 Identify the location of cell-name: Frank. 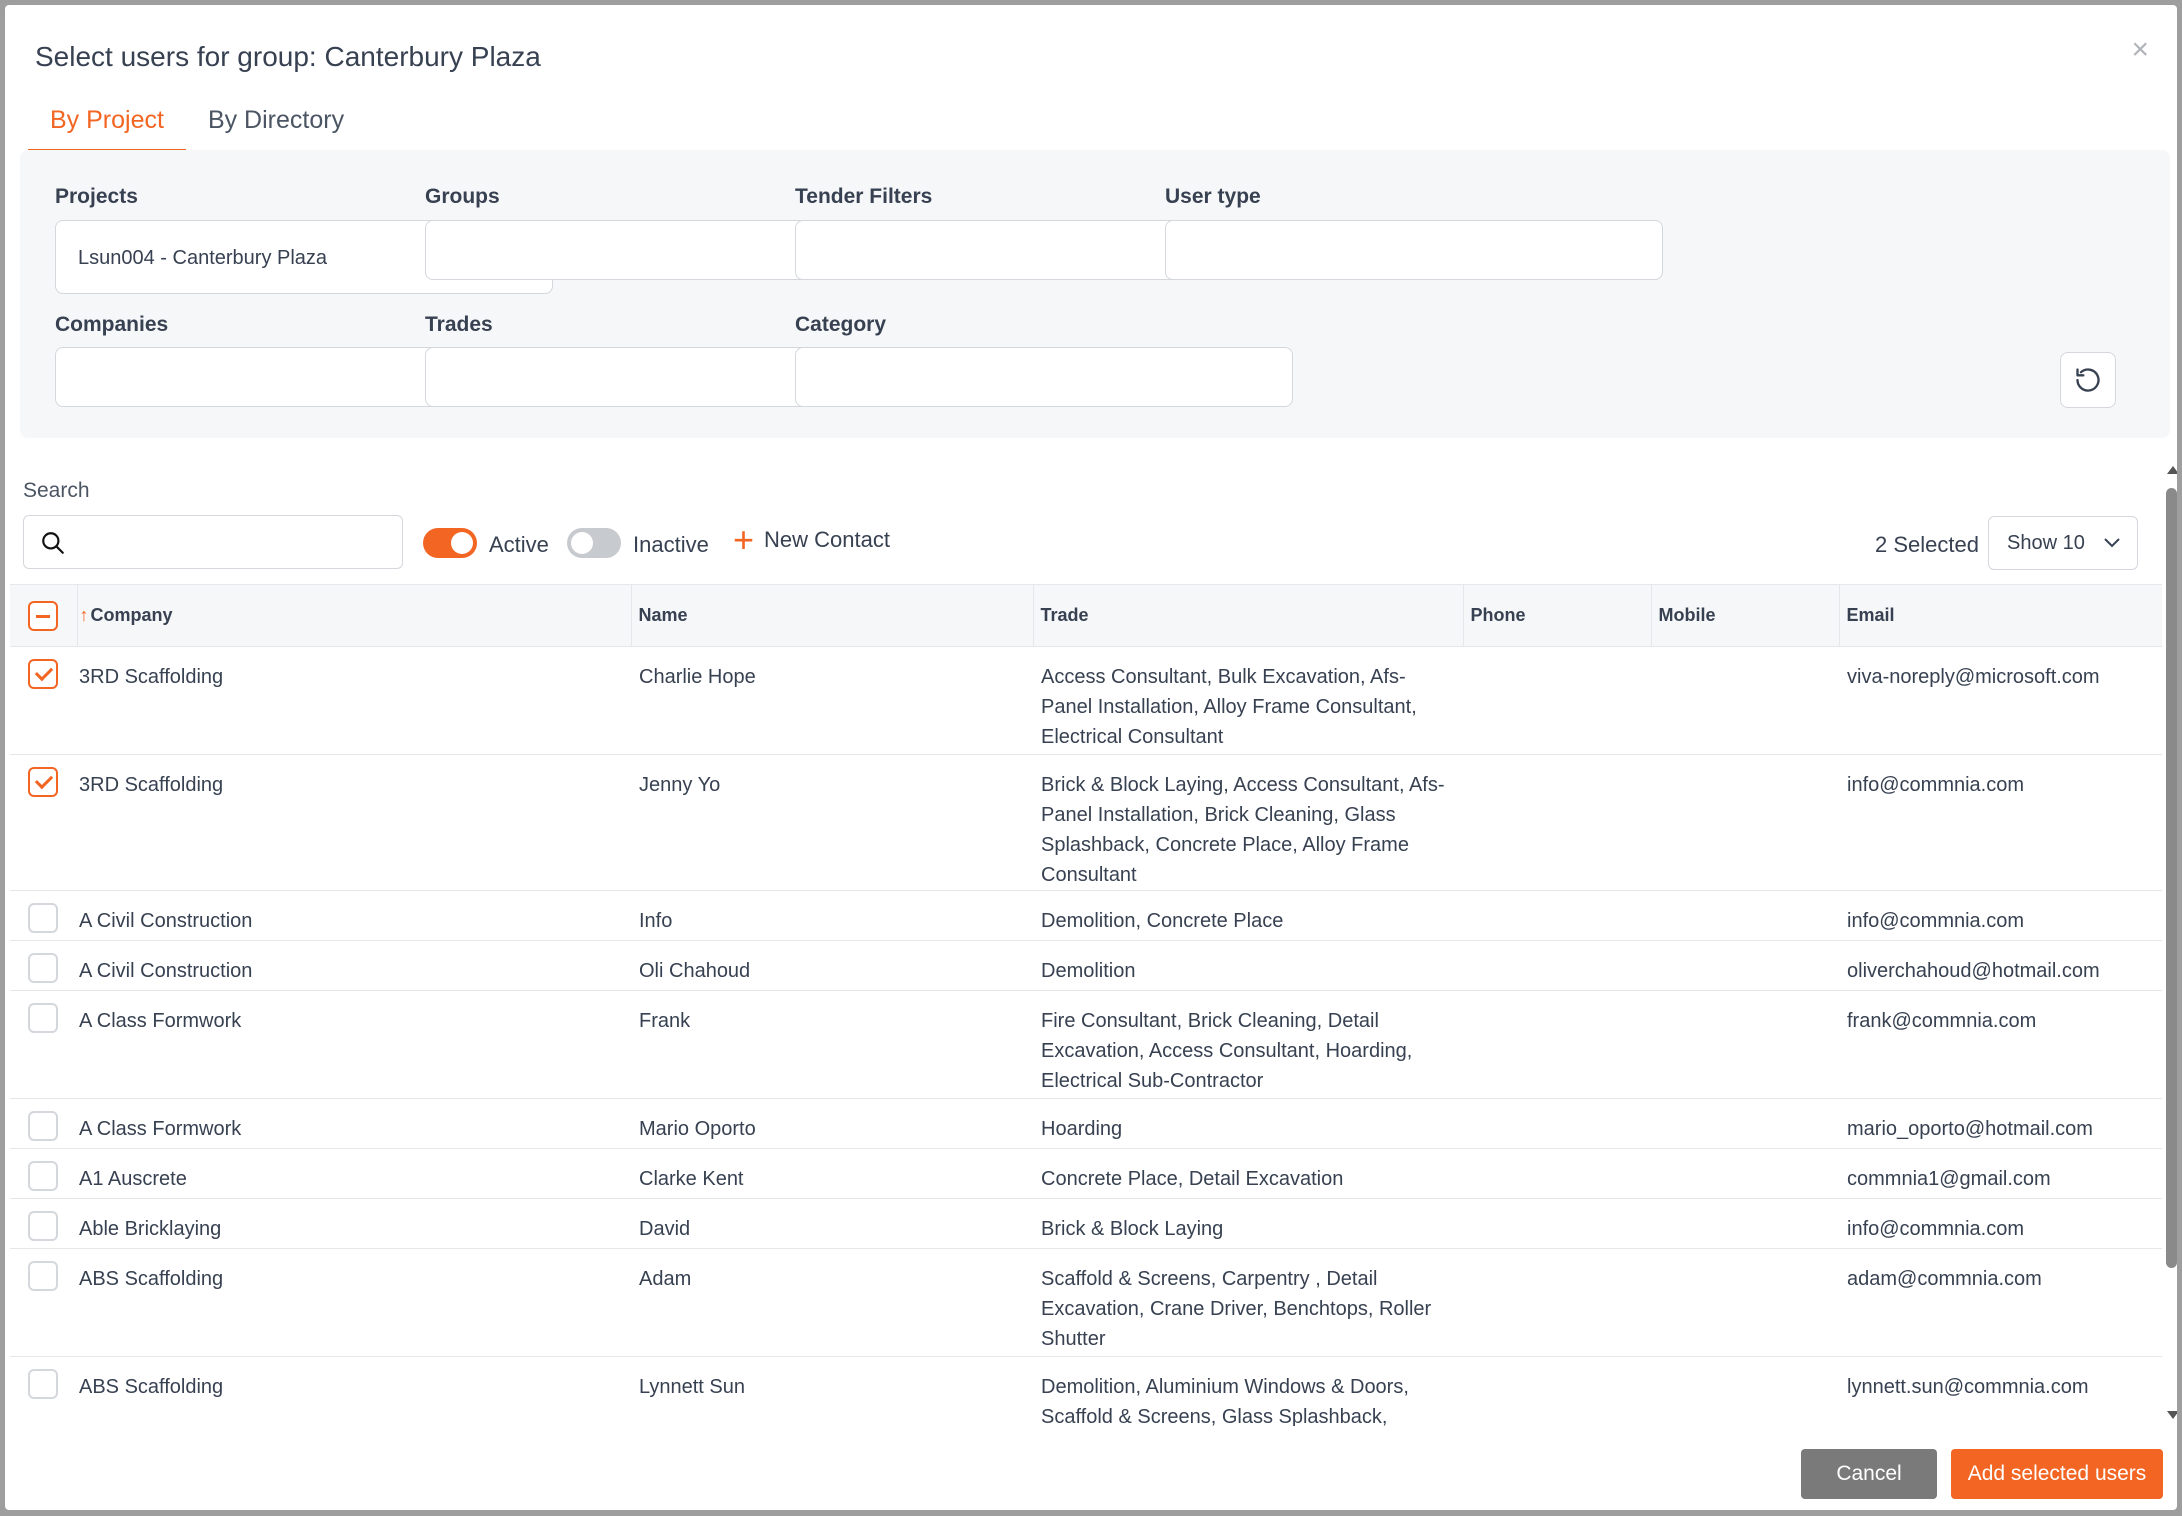
(832, 1044).